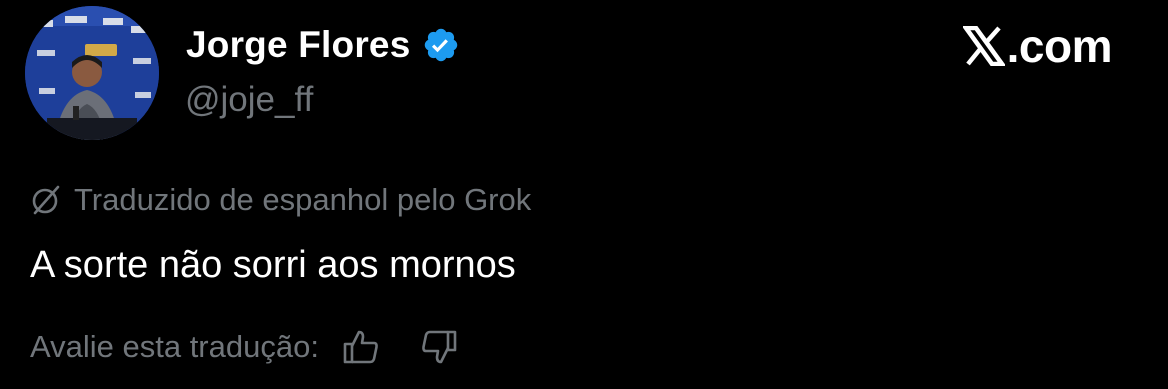  Describe the element at coordinates (984, 46) in the screenshot. I see `x-logo-icon` at that location.